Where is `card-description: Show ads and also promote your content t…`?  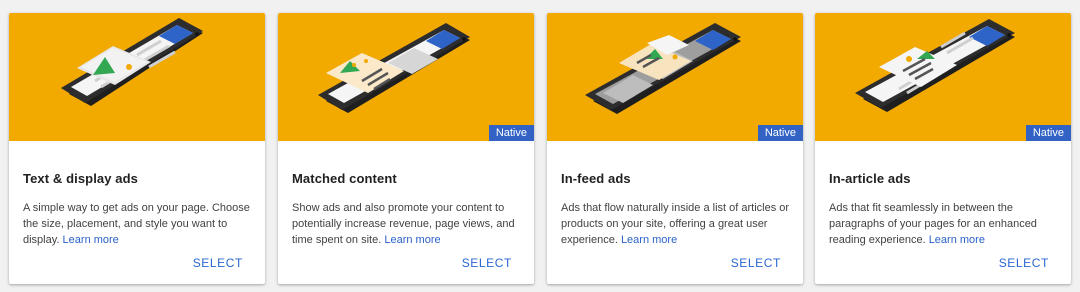
card-description: Show ads and also promote your content t… is located at coordinates (408, 224).